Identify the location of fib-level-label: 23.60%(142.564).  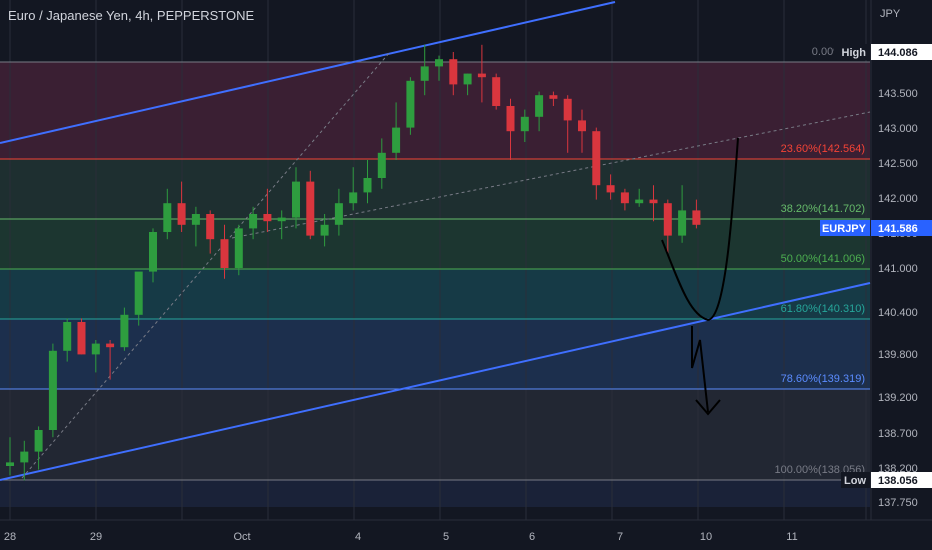
(823, 149).